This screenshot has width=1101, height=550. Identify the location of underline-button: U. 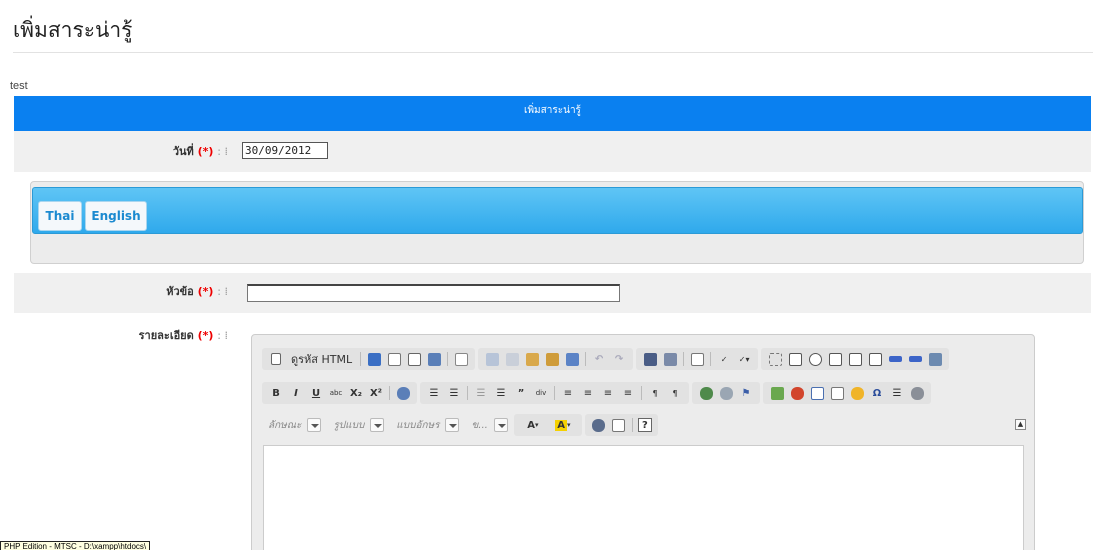
(316, 393).